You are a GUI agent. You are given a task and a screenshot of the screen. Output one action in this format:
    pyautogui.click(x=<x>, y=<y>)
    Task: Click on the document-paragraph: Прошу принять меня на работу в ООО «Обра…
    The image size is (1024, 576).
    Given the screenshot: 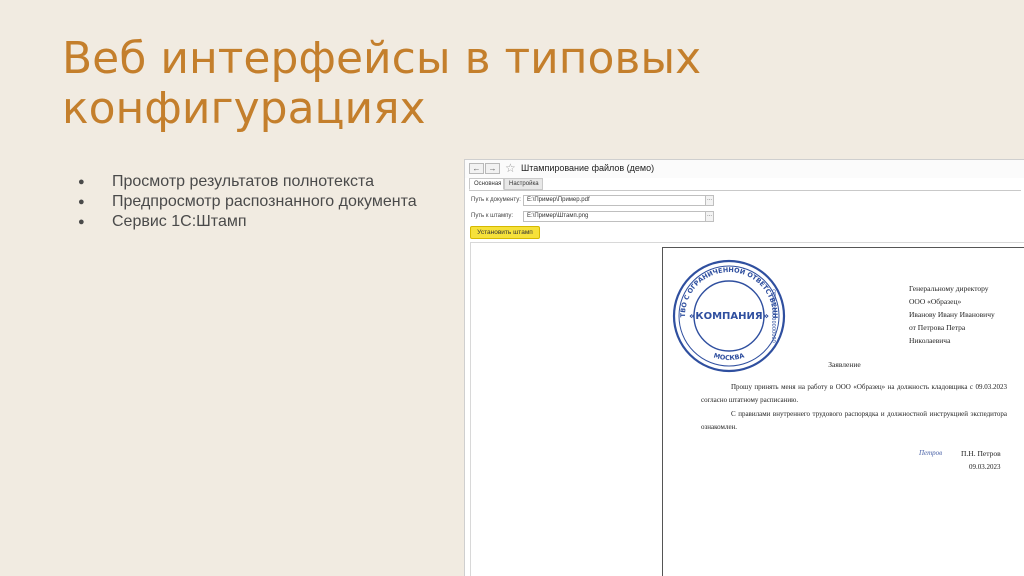 What is the action you would take?
    pyautogui.click(x=854, y=393)
    